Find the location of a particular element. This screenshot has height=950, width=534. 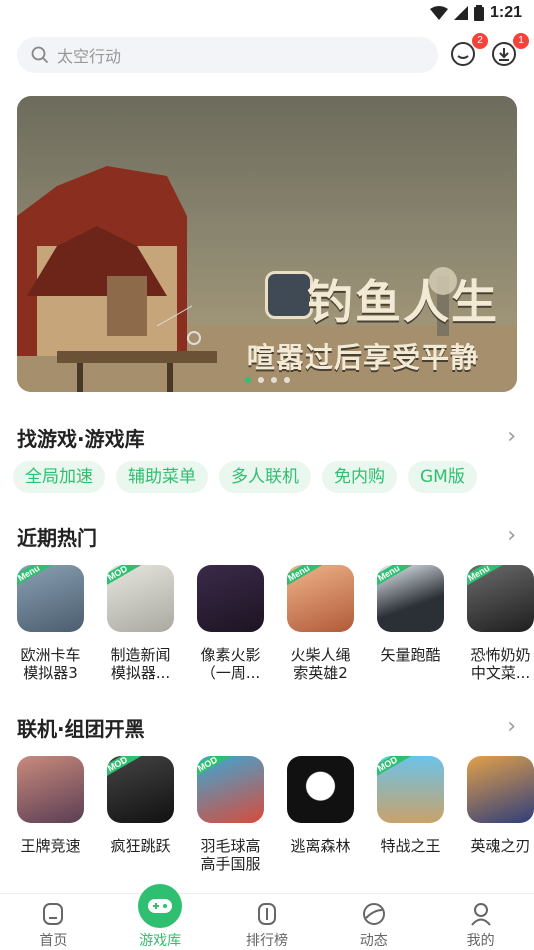

battery-icon is located at coordinates (478, 13).